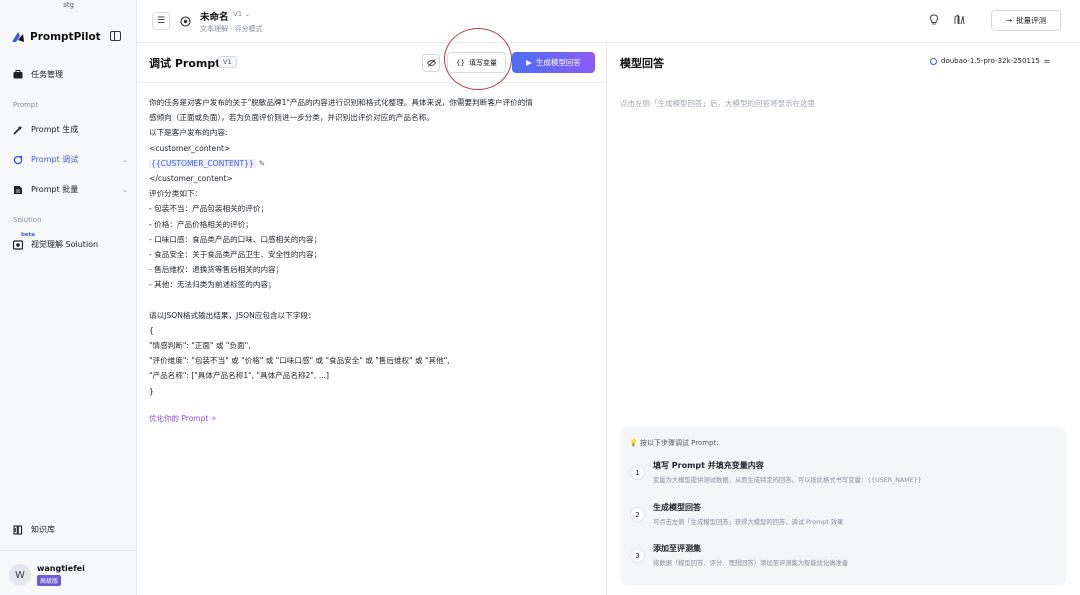 This screenshot has height=595, width=1080. What do you see at coordinates (68, 5) in the screenshot?
I see `env-label: stg` at bounding box center [68, 5].